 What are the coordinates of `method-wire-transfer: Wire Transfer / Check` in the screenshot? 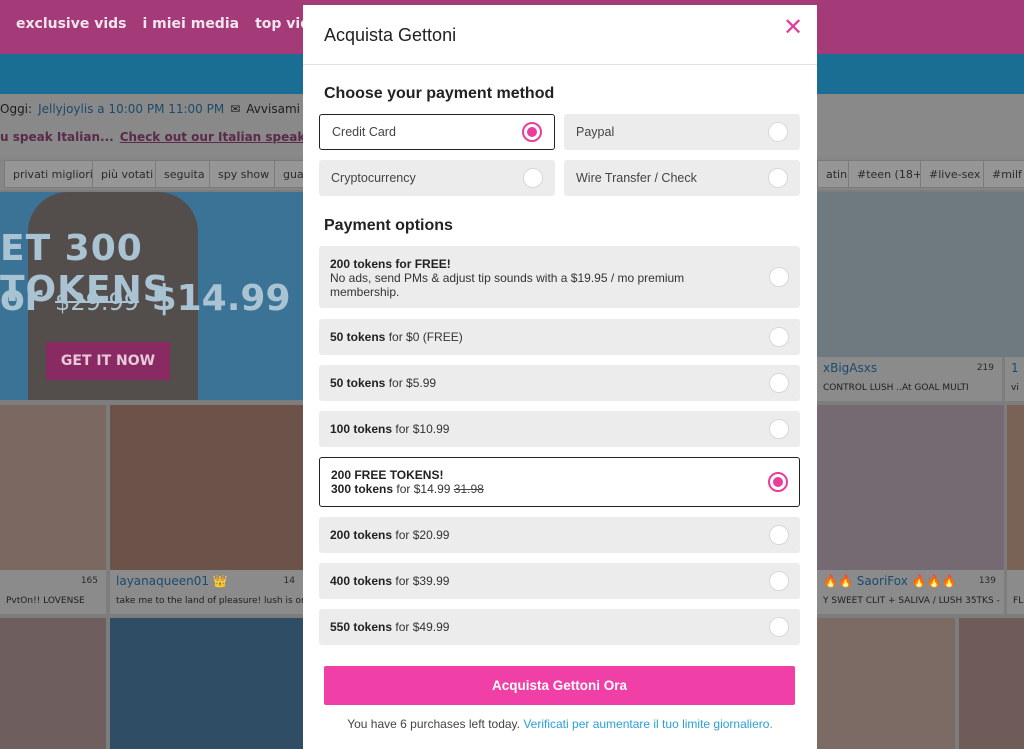 It's located at (682, 178).